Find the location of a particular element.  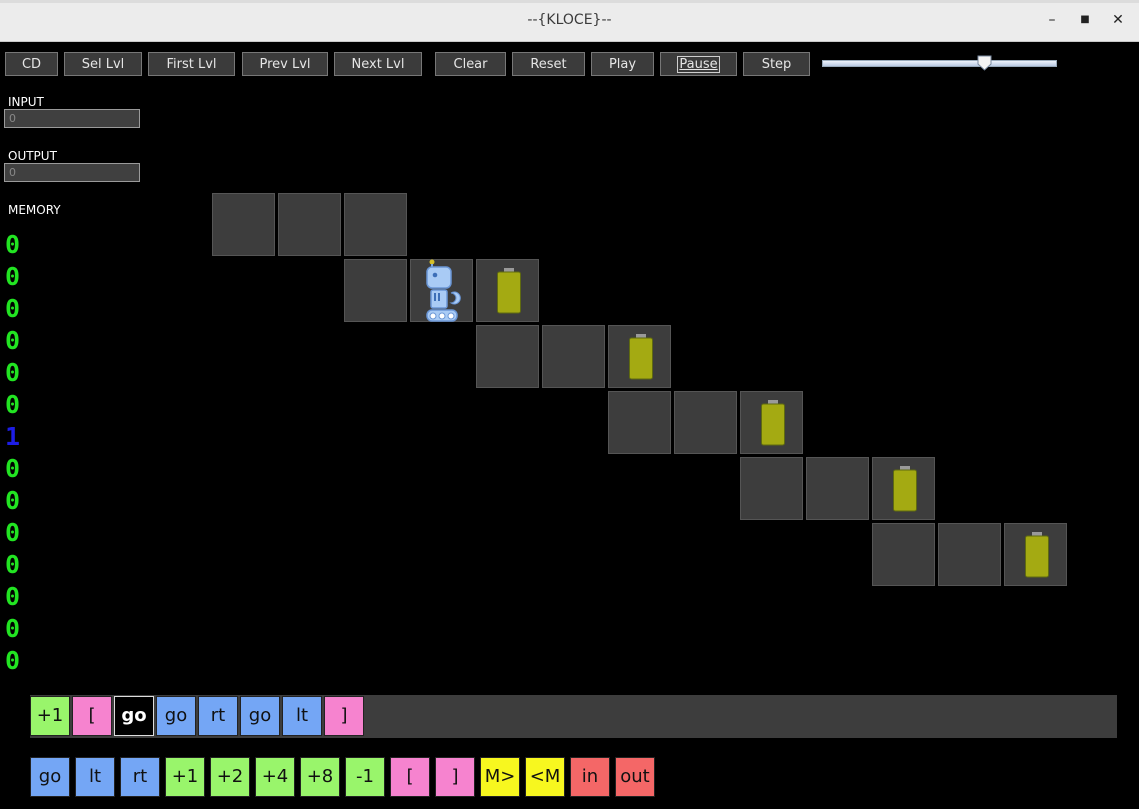

palette-out: out is located at coordinates (635, 777).